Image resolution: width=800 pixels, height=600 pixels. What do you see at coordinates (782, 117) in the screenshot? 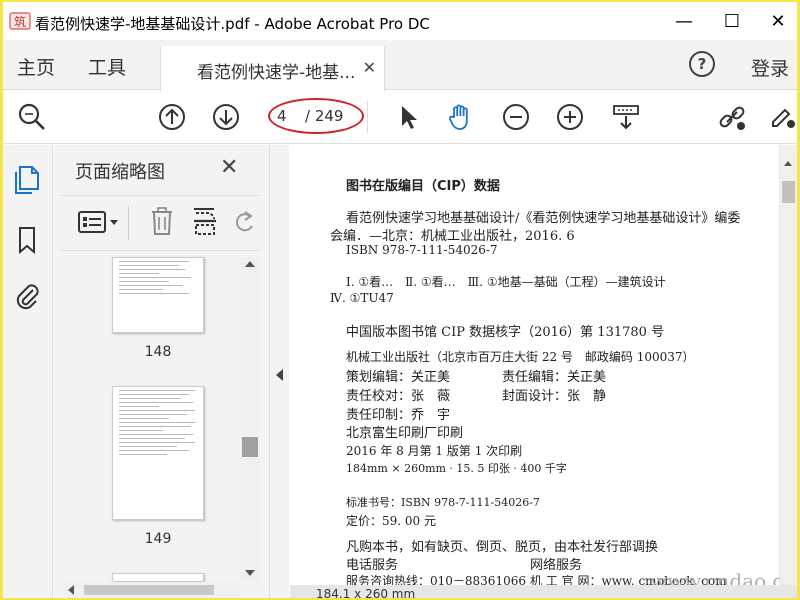
I see `sign-icon` at bounding box center [782, 117].